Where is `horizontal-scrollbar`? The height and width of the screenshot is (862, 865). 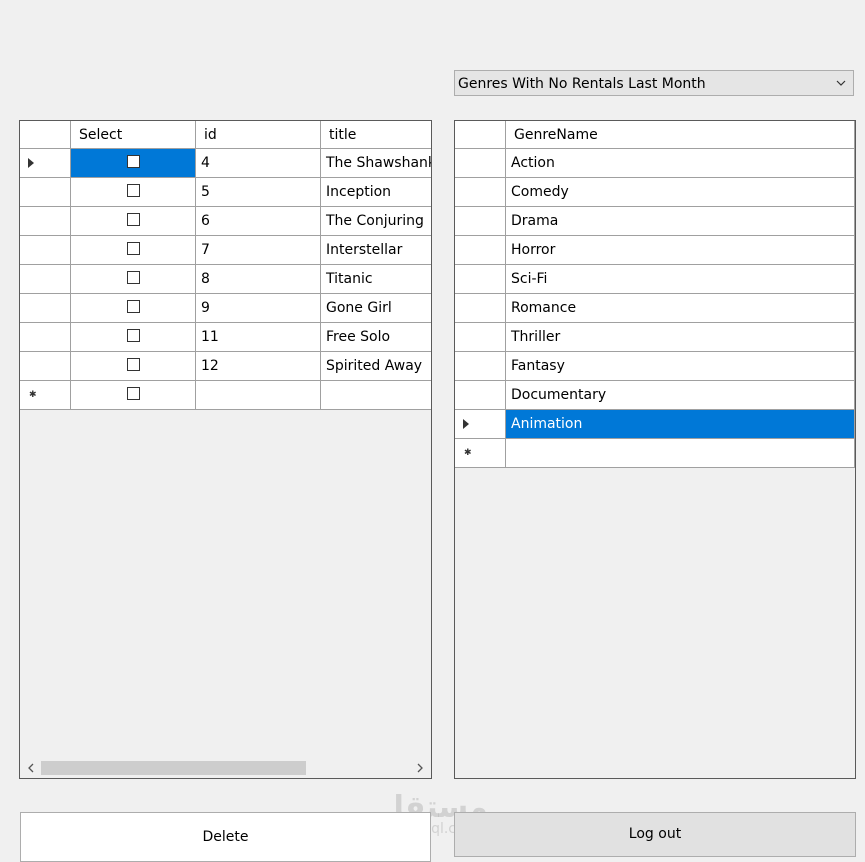 horizontal-scrollbar is located at coordinates (225, 768).